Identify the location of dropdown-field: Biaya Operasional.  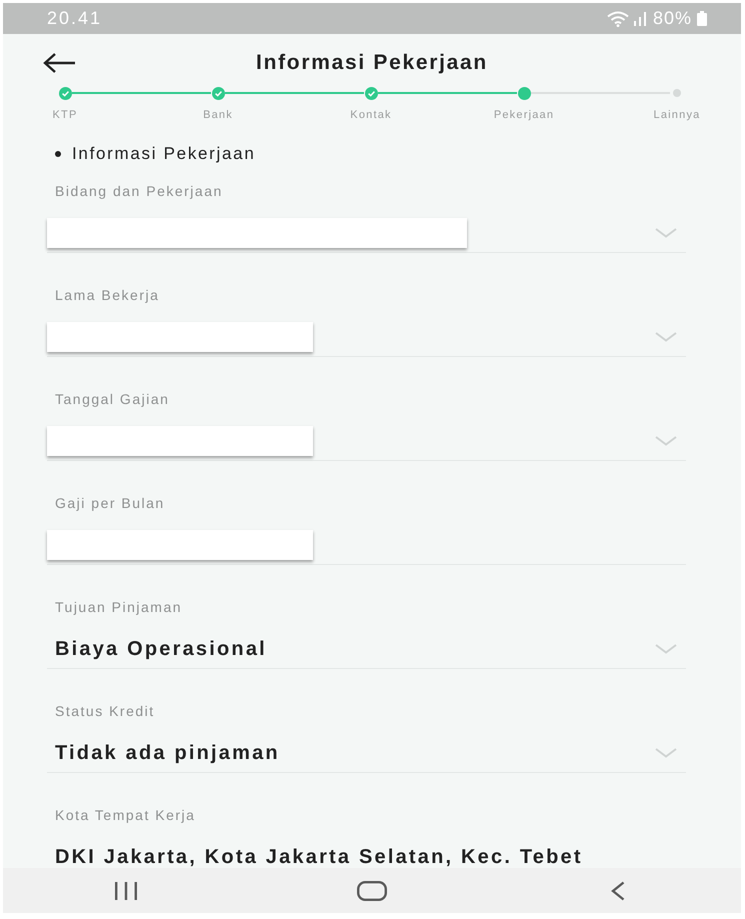
(366, 649).